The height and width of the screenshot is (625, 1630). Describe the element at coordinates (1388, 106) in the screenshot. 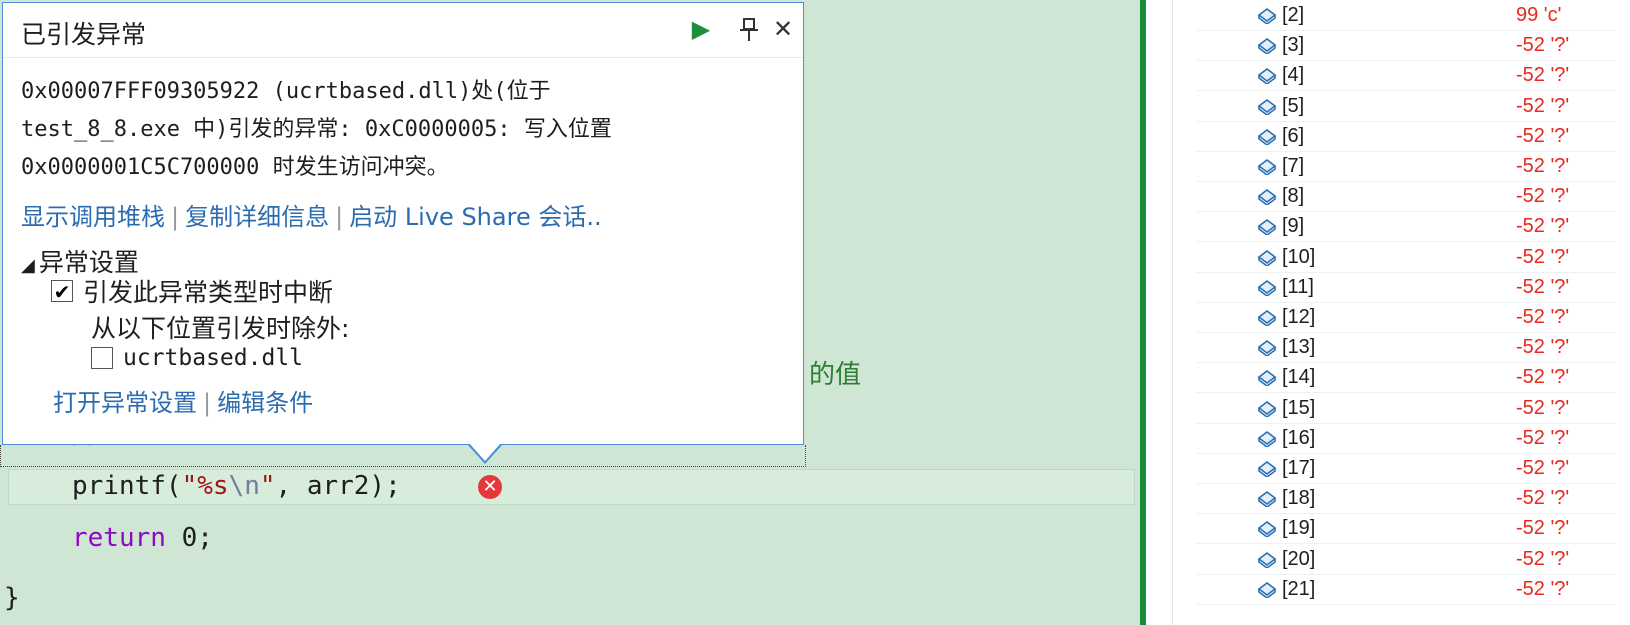

I see `watch-row: [5] -52 '?'` at that location.